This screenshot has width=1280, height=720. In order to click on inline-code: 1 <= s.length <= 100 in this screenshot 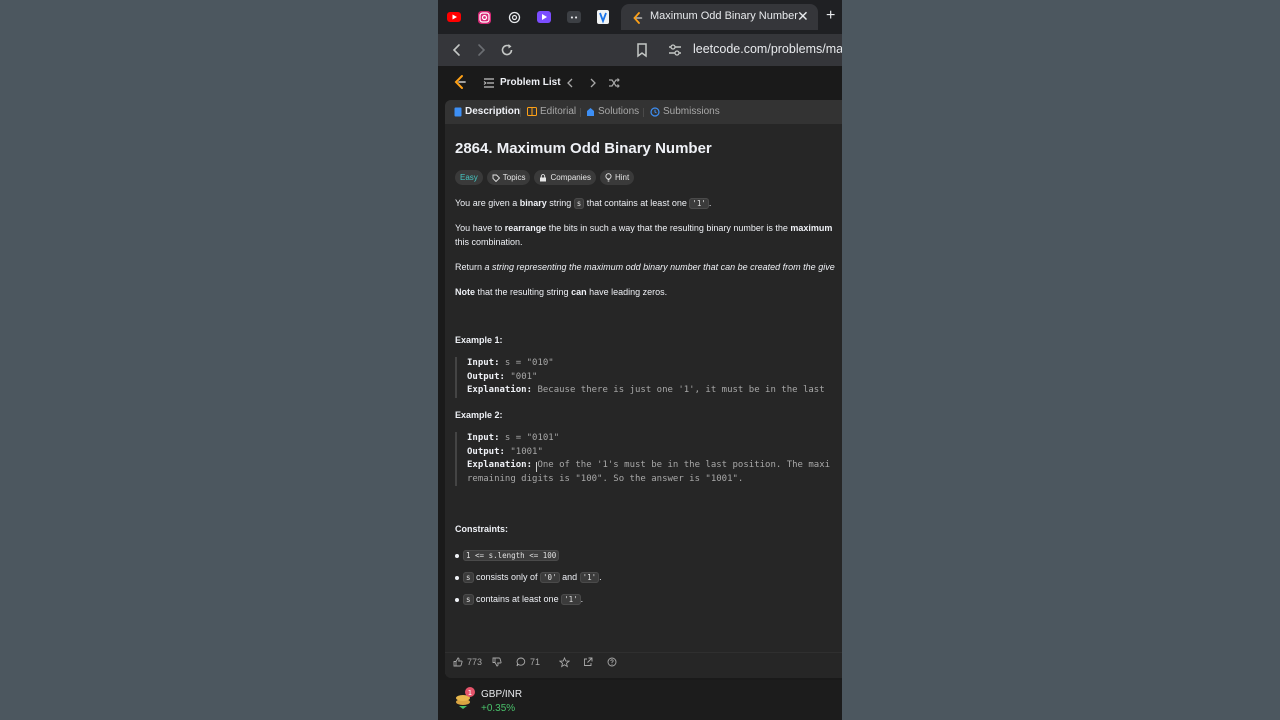, I will do `click(511, 555)`.